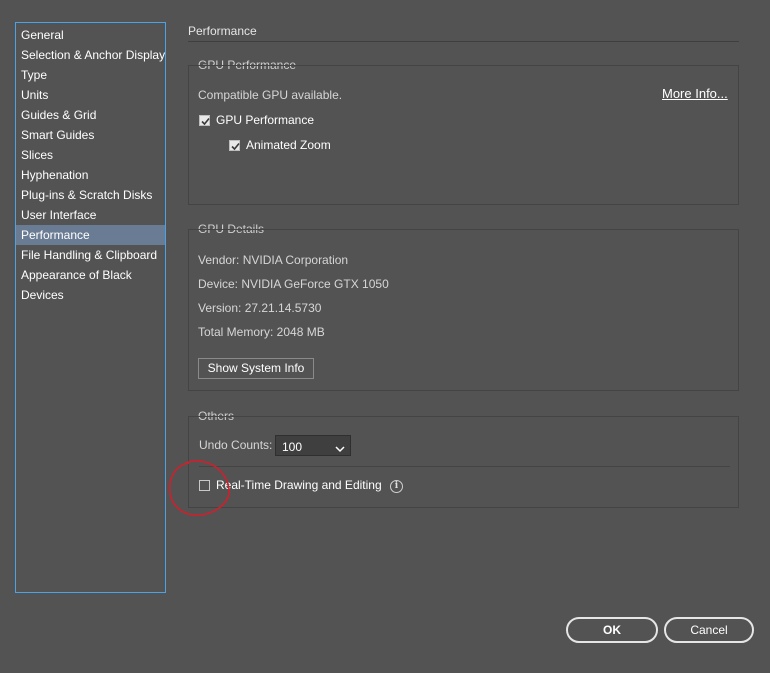  Describe the element at coordinates (265, 120) in the screenshot. I see `gpu-performance-checkbox-label: GPU Performance` at that location.